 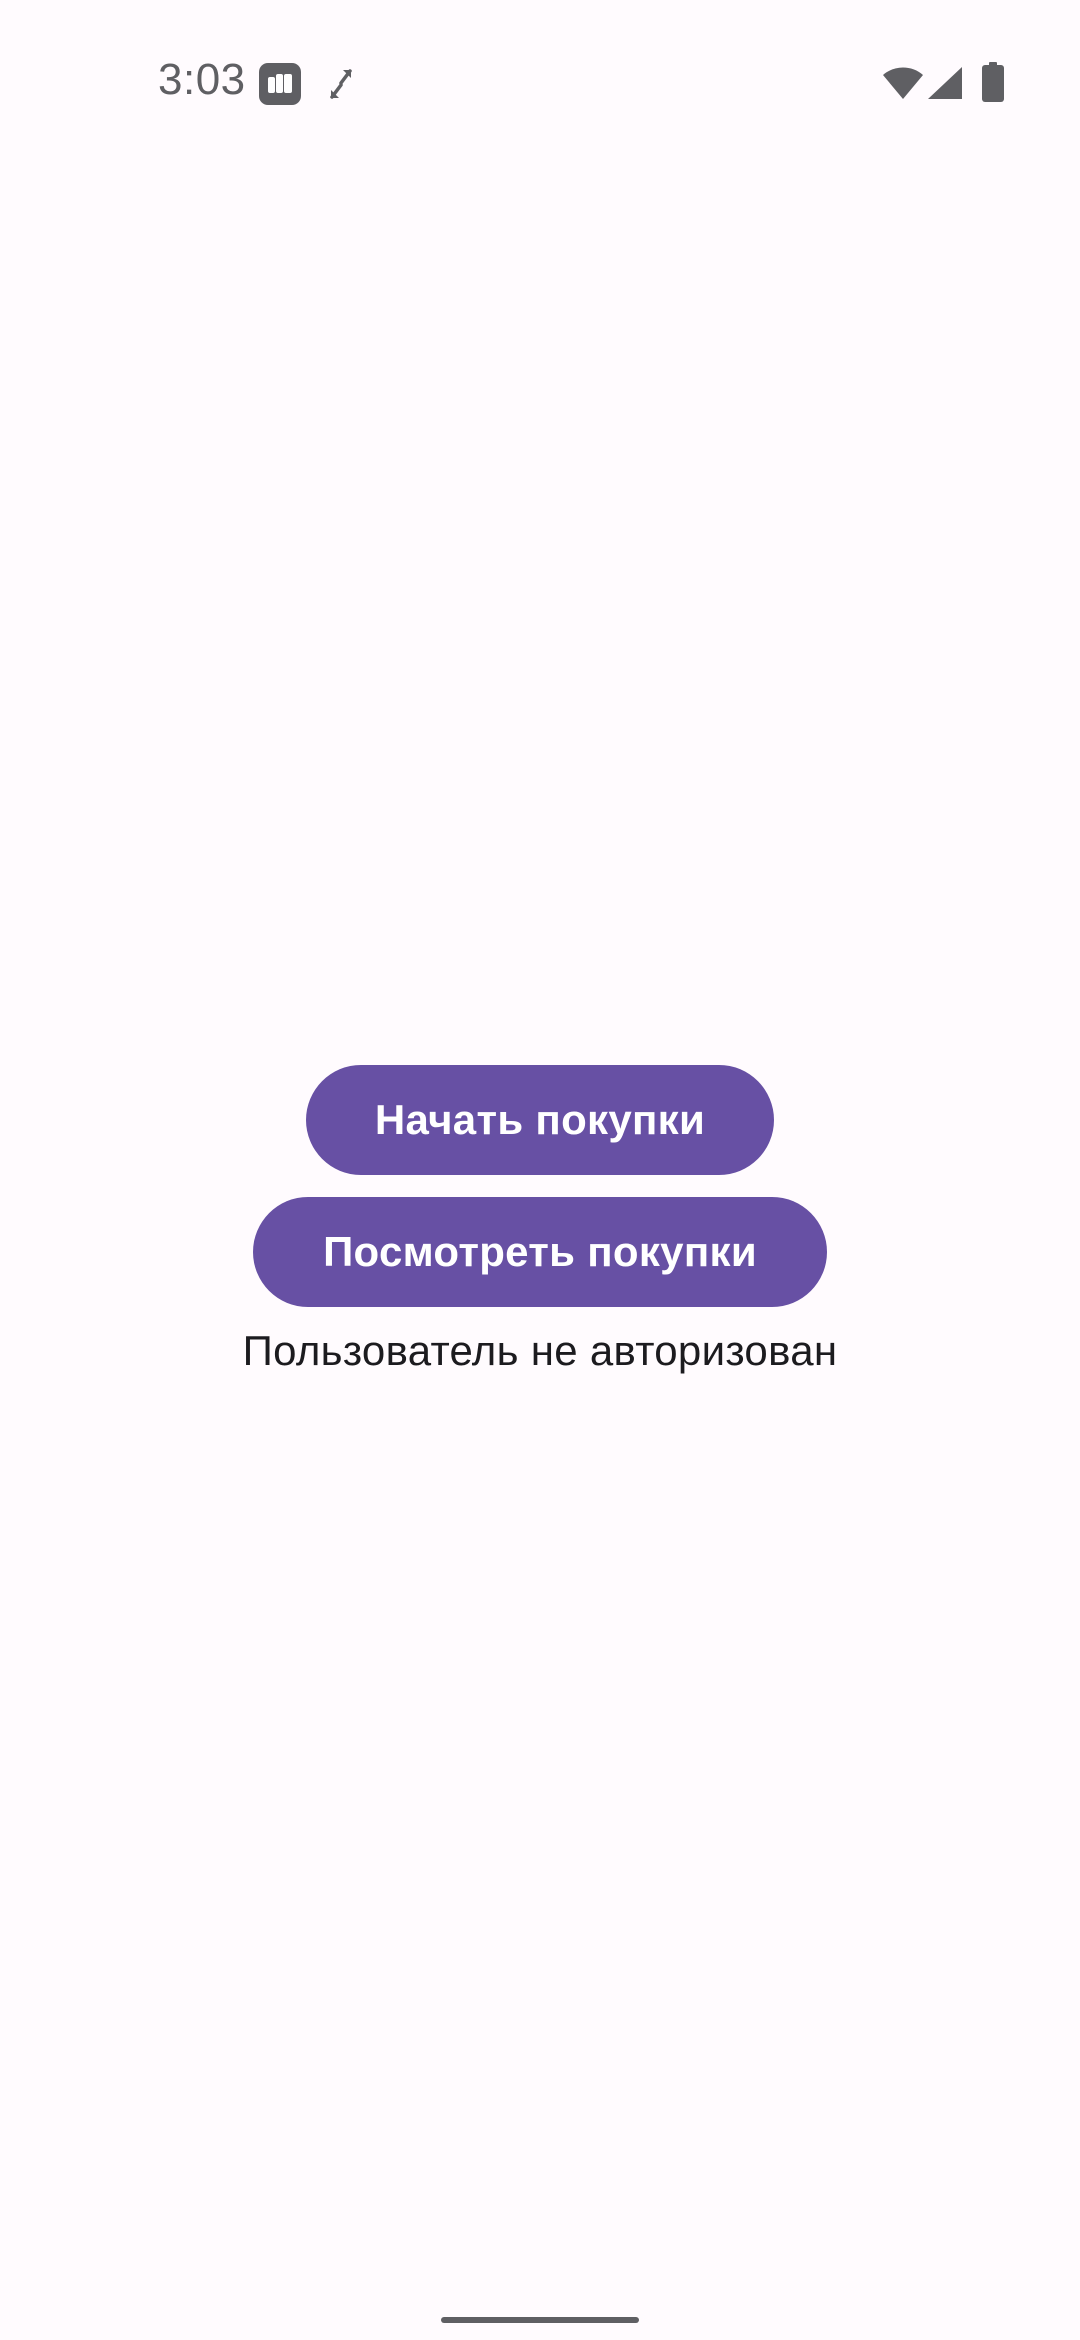 What do you see at coordinates (540, 1252) in the screenshot?
I see `view-purchases-button: Посмотреть покупки` at bounding box center [540, 1252].